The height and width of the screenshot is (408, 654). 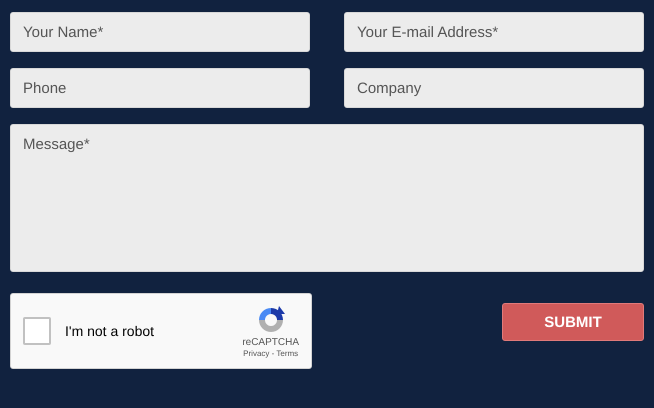 I want to click on checkbox, so click(x=37, y=331).